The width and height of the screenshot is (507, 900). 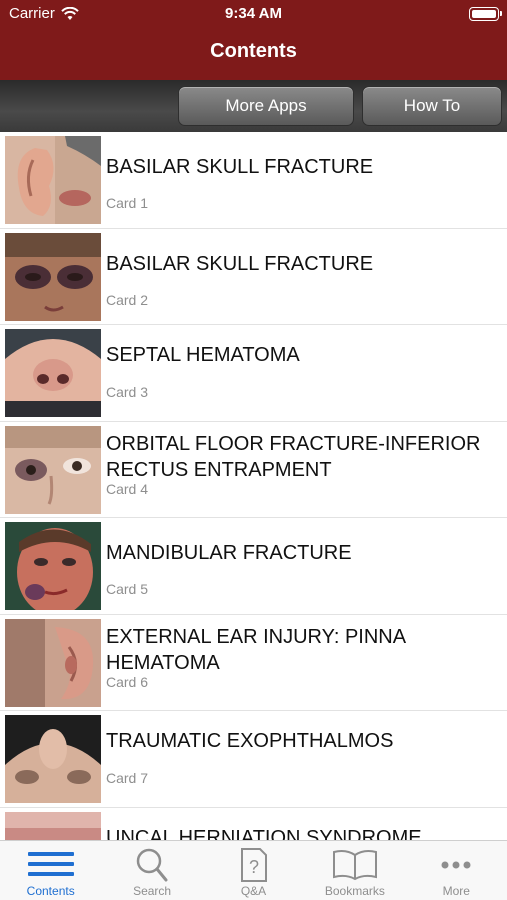 What do you see at coordinates (250, 741) in the screenshot?
I see `card-title: TRAUMATIC EXOPHTHALMOS` at bounding box center [250, 741].